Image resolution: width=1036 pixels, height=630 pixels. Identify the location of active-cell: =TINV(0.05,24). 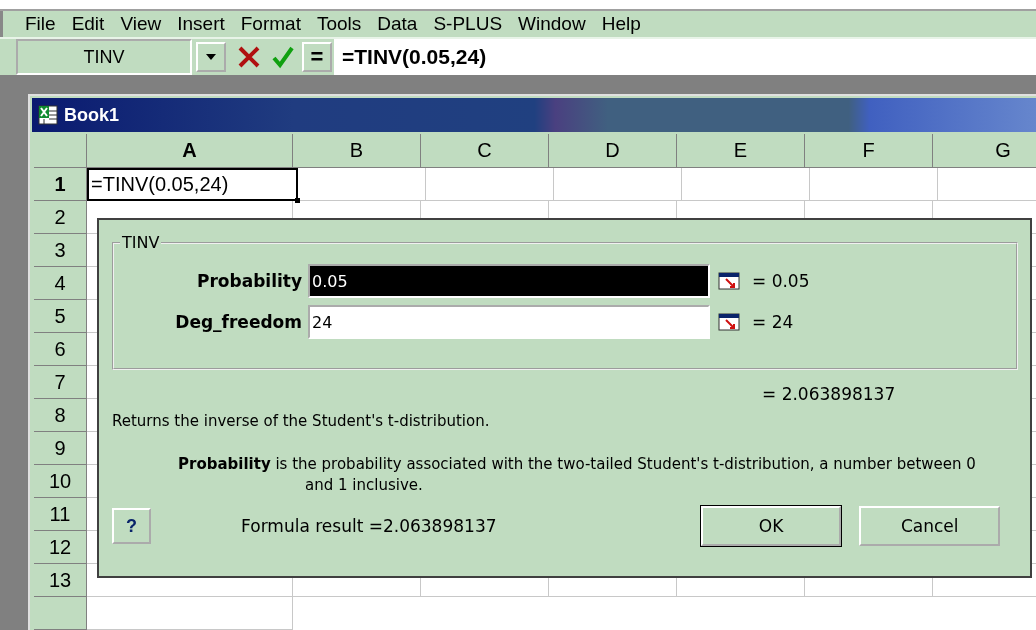
(192, 184).